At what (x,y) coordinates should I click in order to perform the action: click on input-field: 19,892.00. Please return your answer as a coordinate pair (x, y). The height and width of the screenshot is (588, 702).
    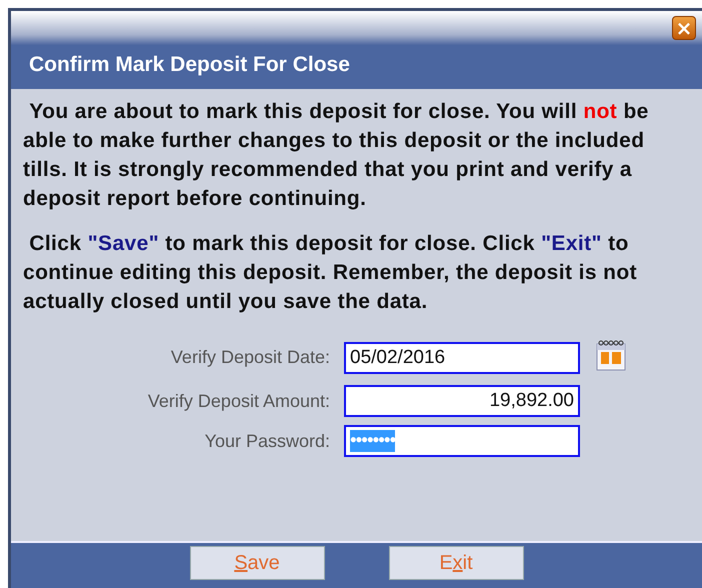
    Looking at the image, I should click on (462, 401).